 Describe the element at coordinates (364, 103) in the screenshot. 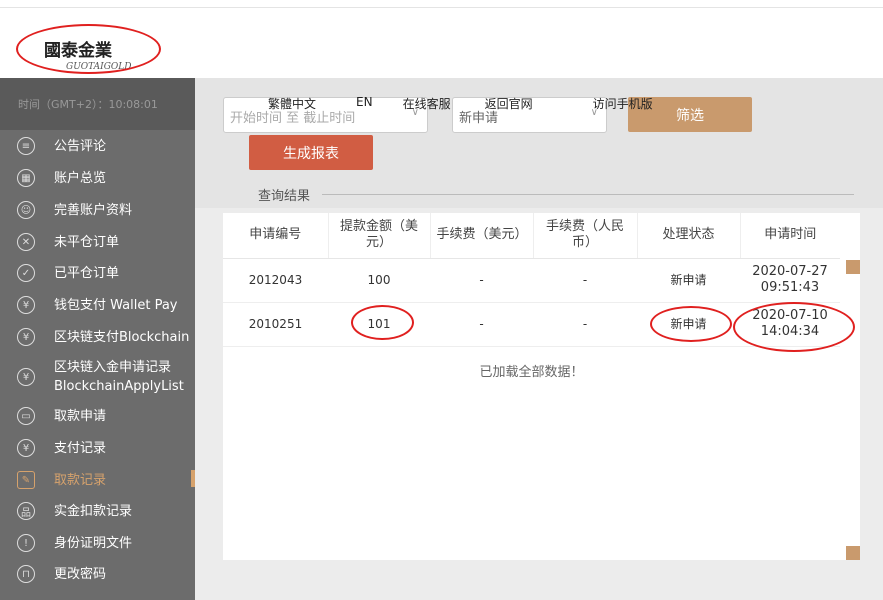

I see `language-en-link: EN` at that location.